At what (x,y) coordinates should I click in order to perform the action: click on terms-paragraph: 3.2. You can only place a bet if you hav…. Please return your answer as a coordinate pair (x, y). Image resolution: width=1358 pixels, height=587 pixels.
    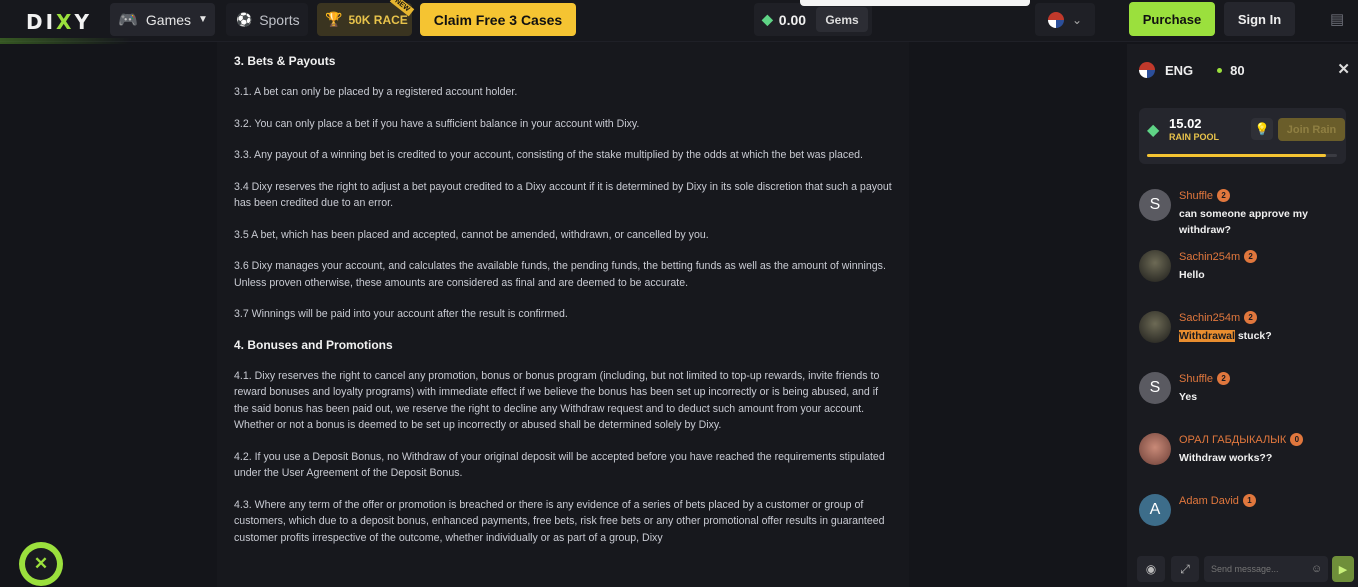
    Looking at the image, I should click on (437, 123).